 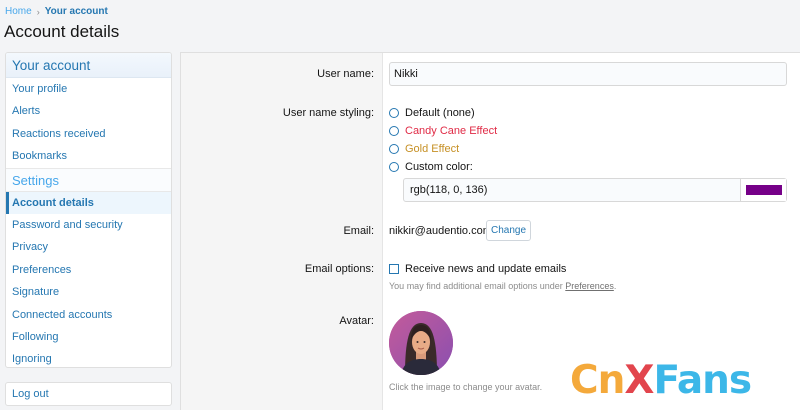 What do you see at coordinates (62, 31) in the screenshot?
I see `page-title: Account details` at bounding box center [62, 31].